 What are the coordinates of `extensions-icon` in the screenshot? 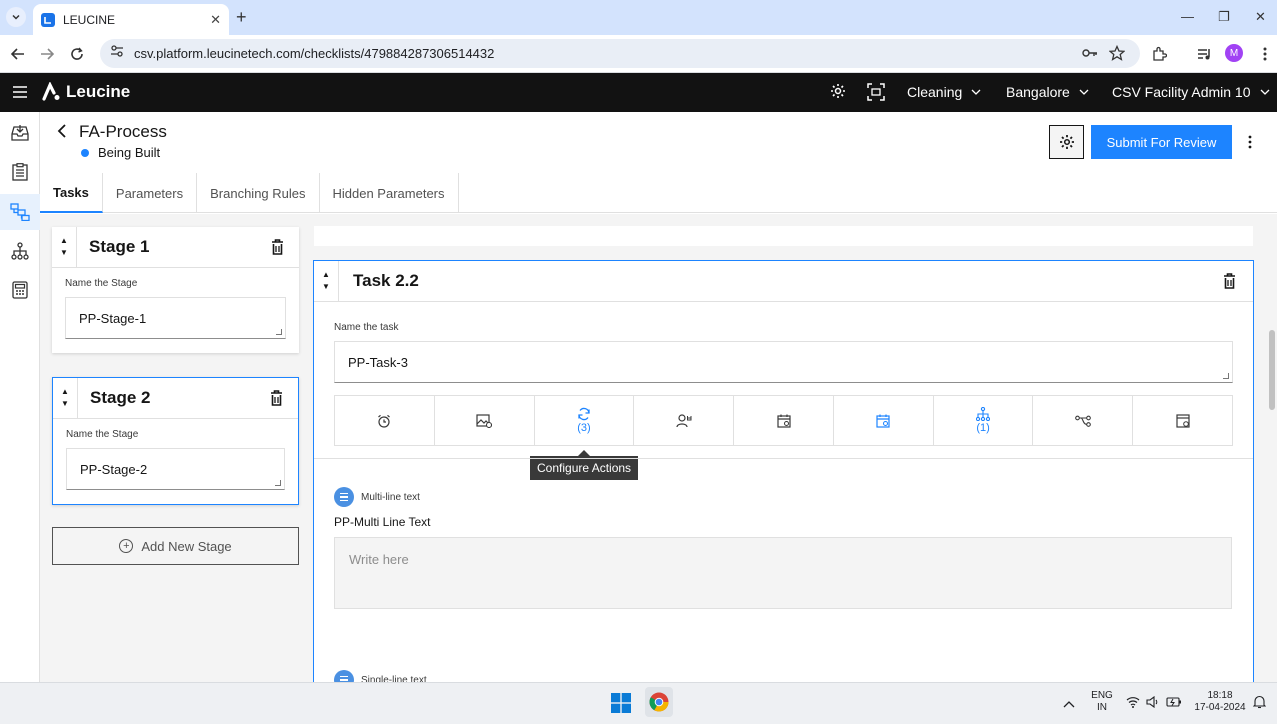 It's located at (1159, 54).